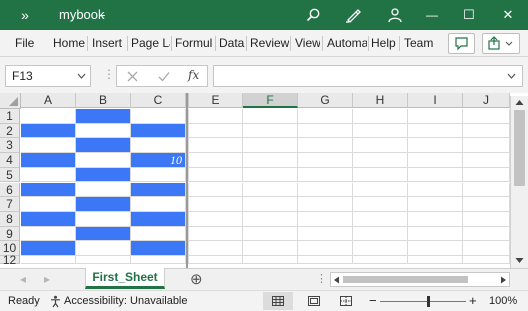 This screenshot has width=528, height=311. Describe the element at coordinates (216, 100) in the screenshot. I see `column-header-e: E` at that location.